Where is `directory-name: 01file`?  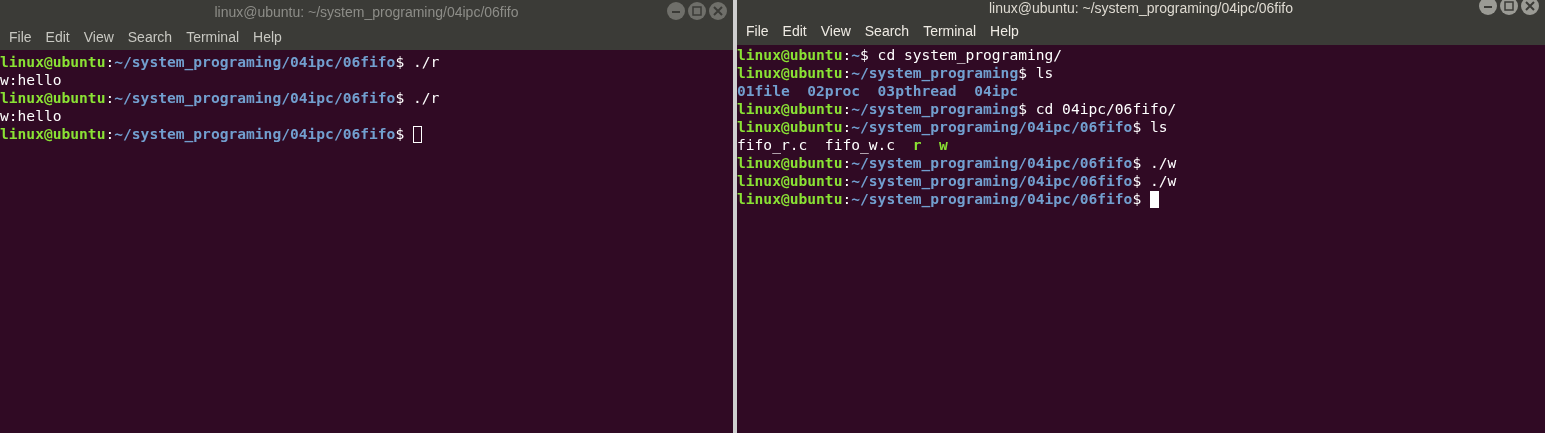
directory-name: 01file is located at coordinates (763, 91).